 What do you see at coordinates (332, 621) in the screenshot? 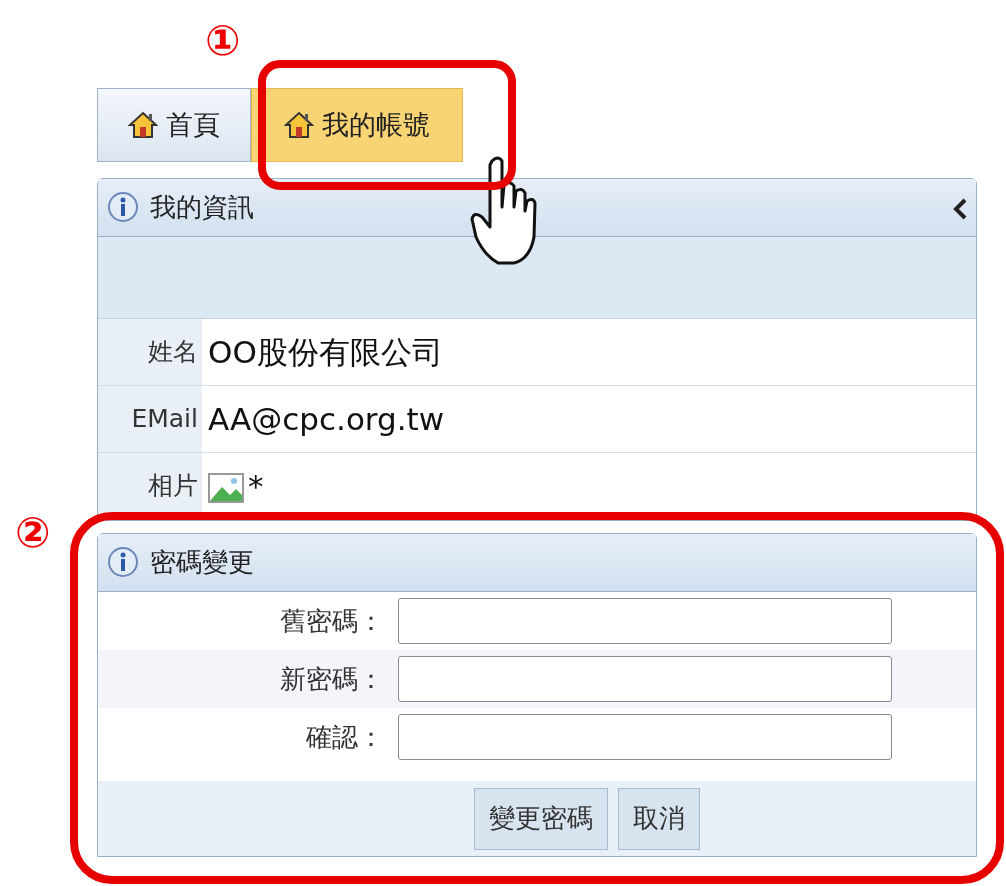
I see `field-label: 舊密碼：` at bounding box center [332, 621].